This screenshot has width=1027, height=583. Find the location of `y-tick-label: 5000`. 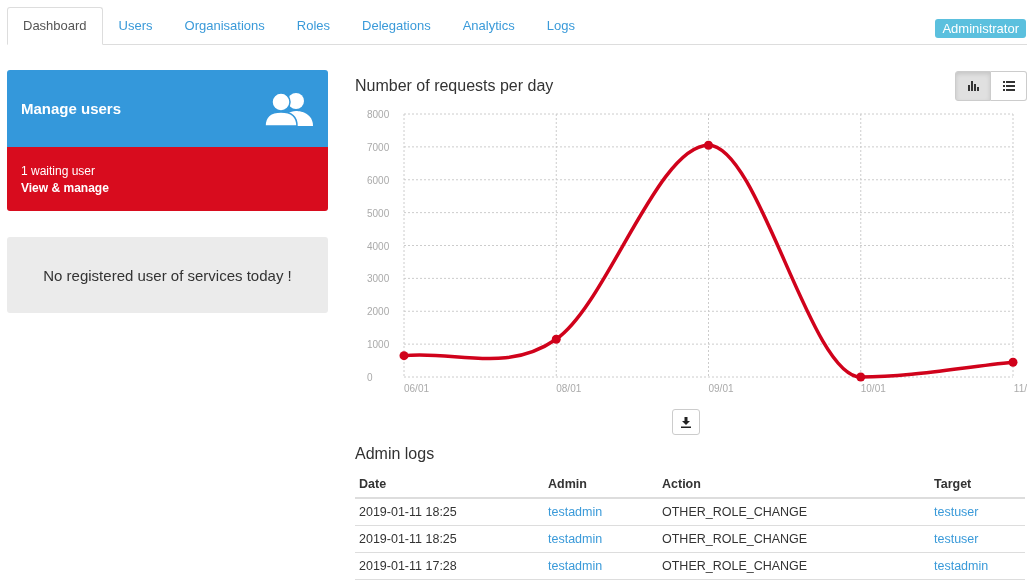

y-tick-label: 5000 is located at coordinates (378, 213).